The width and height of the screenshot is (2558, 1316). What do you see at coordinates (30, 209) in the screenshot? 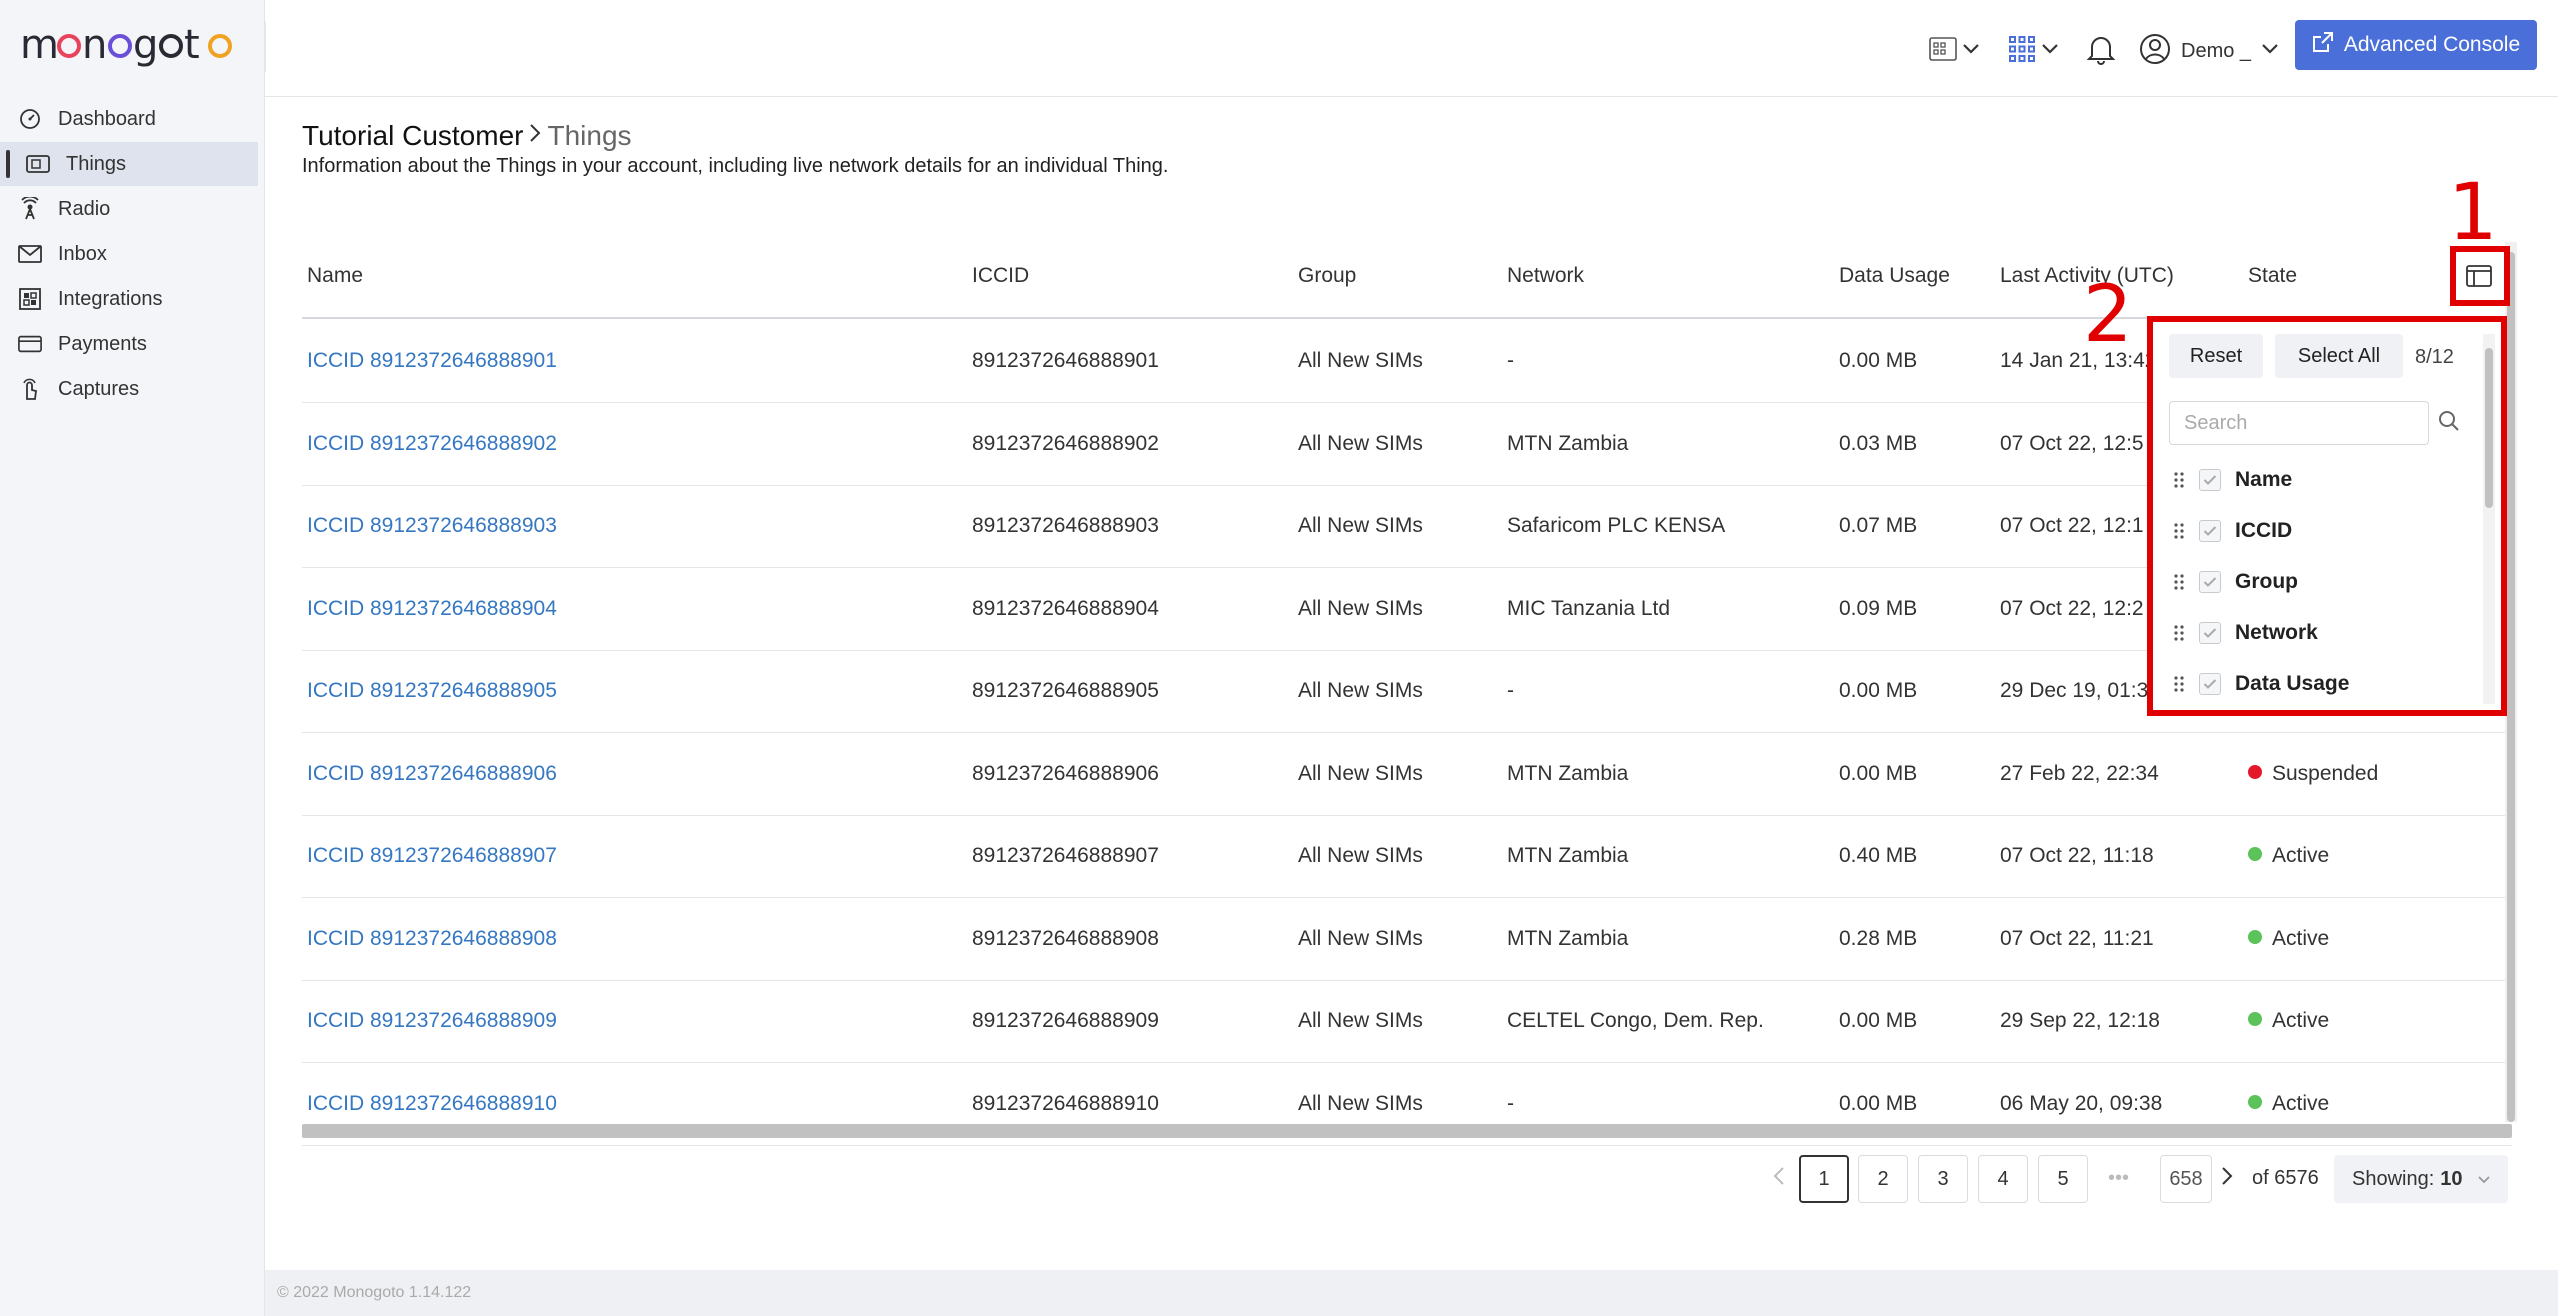
I see `radio-icon` at bounding box center [30, 209].